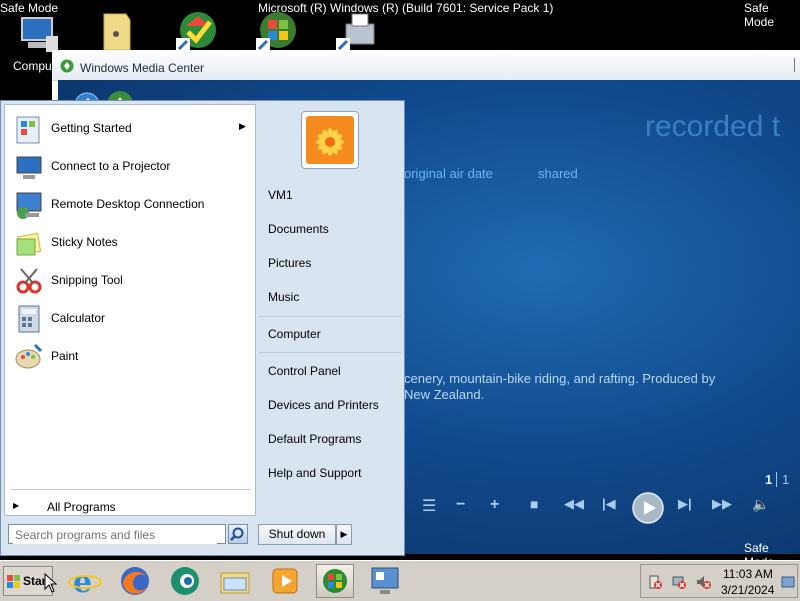  What do you see at coordinates (289, 263) in the screenshot?
I see `link-pictures: Pictures` at bounding box center [289, 263].